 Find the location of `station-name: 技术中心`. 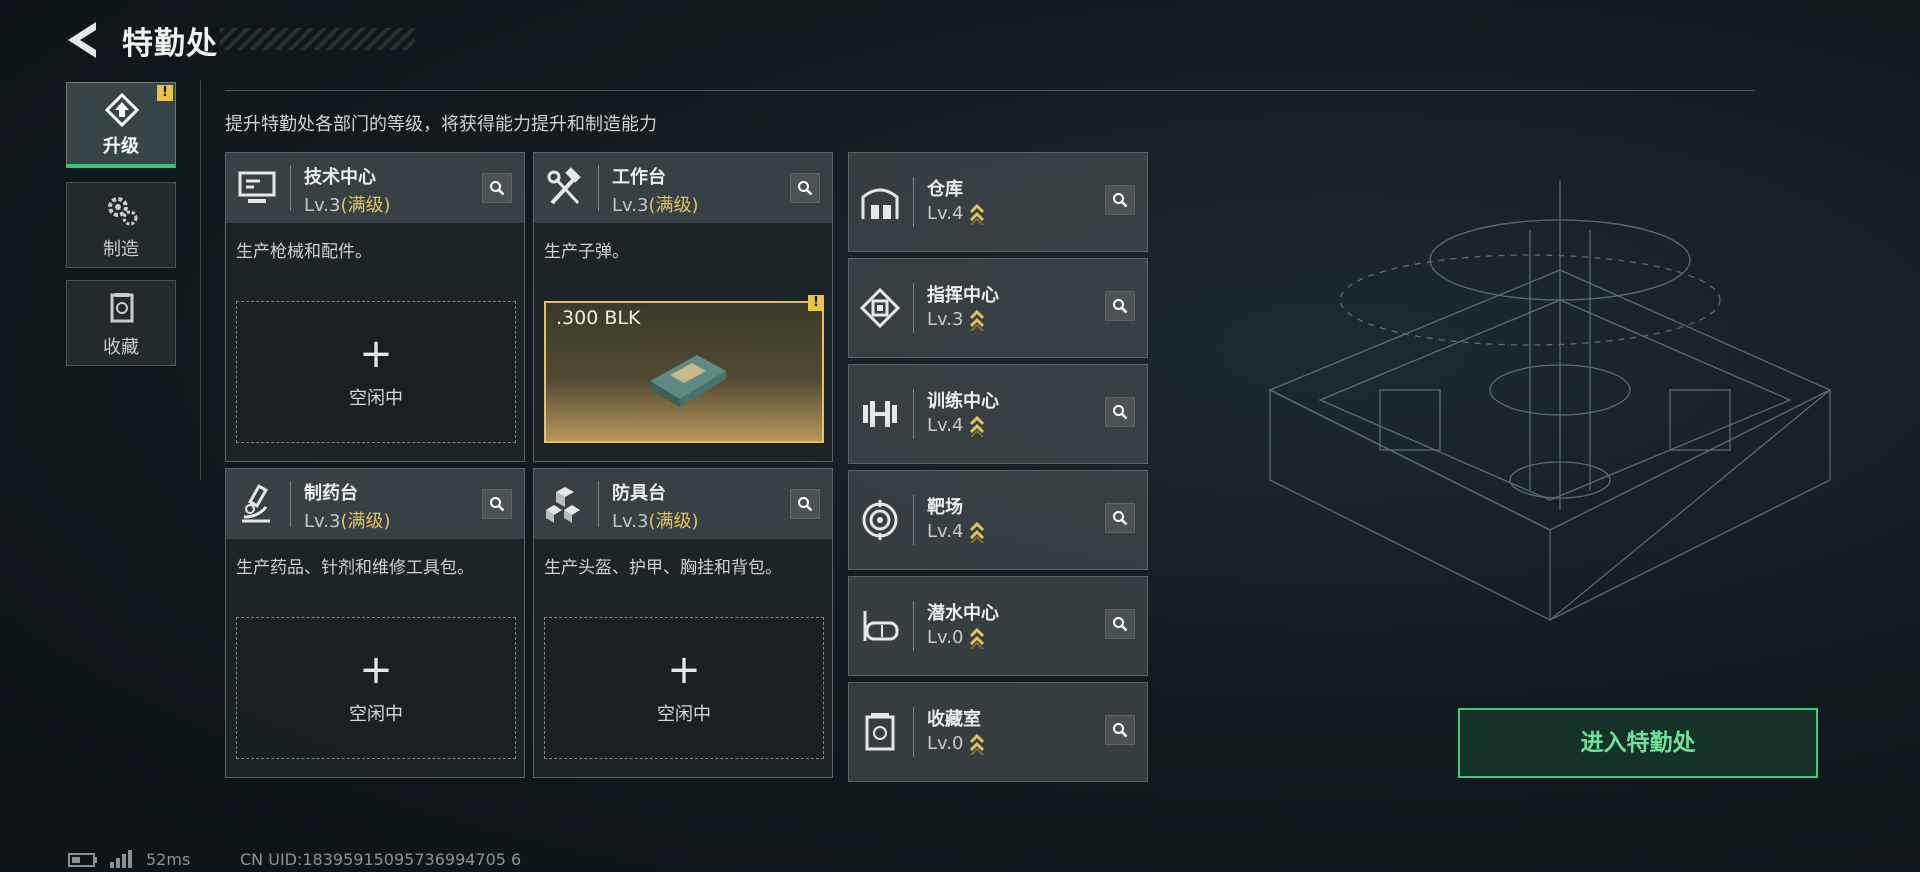

station-name: 技术中心 is located at coordinates (340, 177).